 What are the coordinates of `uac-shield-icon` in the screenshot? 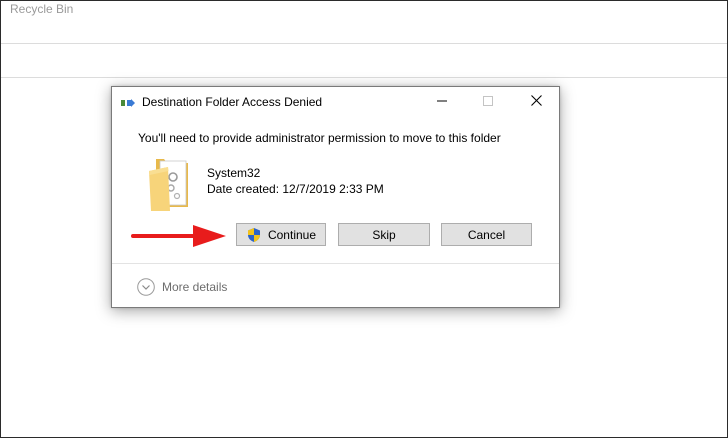 It's located at (254, 235).